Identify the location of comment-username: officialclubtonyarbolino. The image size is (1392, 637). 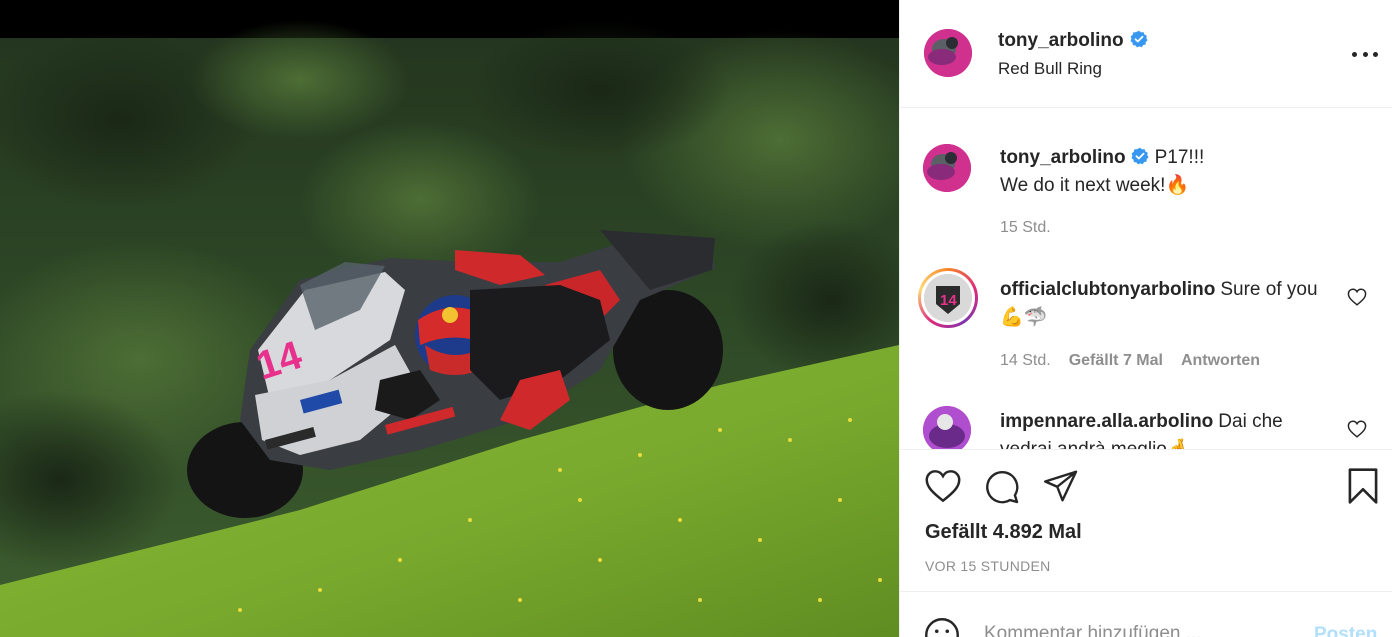
(1107, 289).